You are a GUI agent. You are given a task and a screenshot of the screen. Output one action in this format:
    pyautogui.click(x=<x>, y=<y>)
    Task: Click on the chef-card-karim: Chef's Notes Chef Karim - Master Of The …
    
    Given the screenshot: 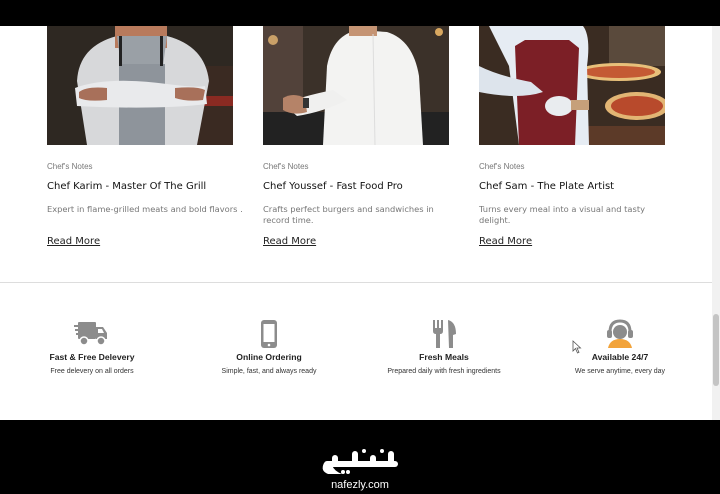 What is the action you would take?
    pyautogui.click(x=145, y=136)
    